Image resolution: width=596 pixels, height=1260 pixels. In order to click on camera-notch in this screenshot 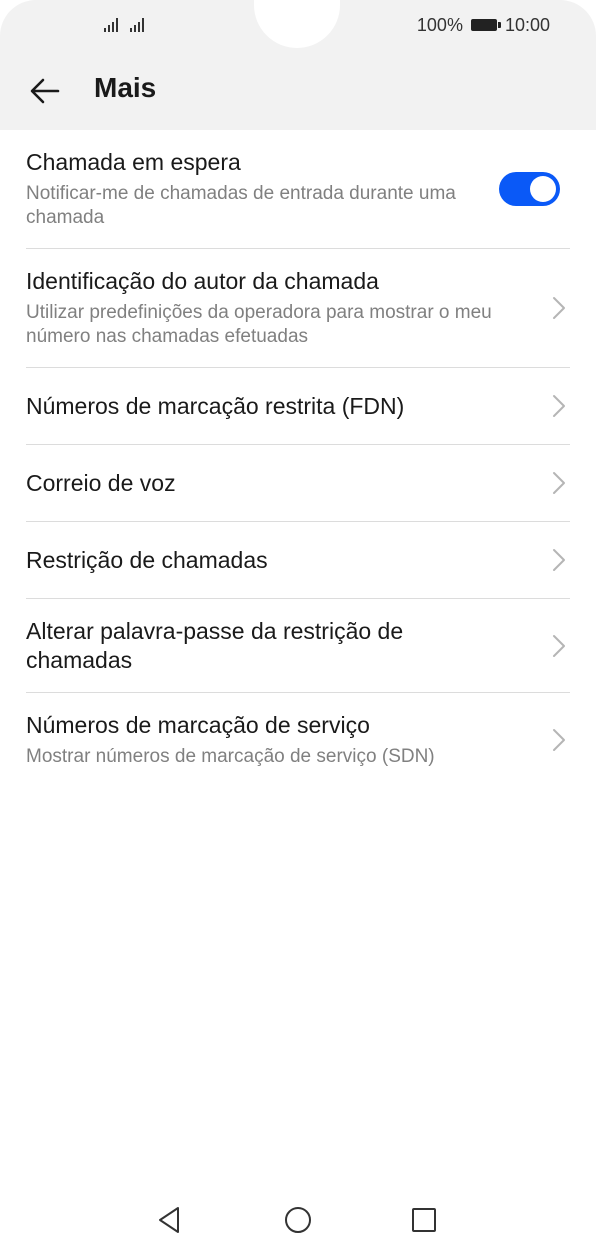, I will do `click(297, 24)`.